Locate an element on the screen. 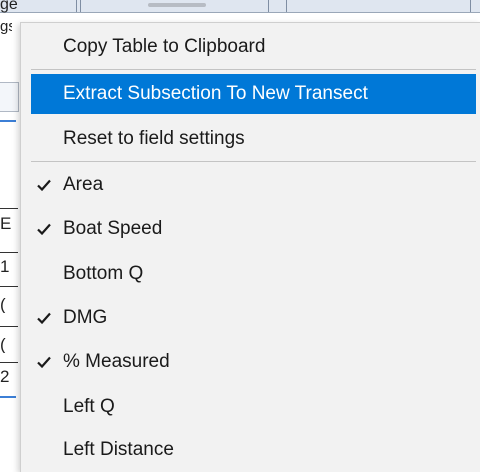  menu-item-label: DMG is located at coordinates (85, 317).